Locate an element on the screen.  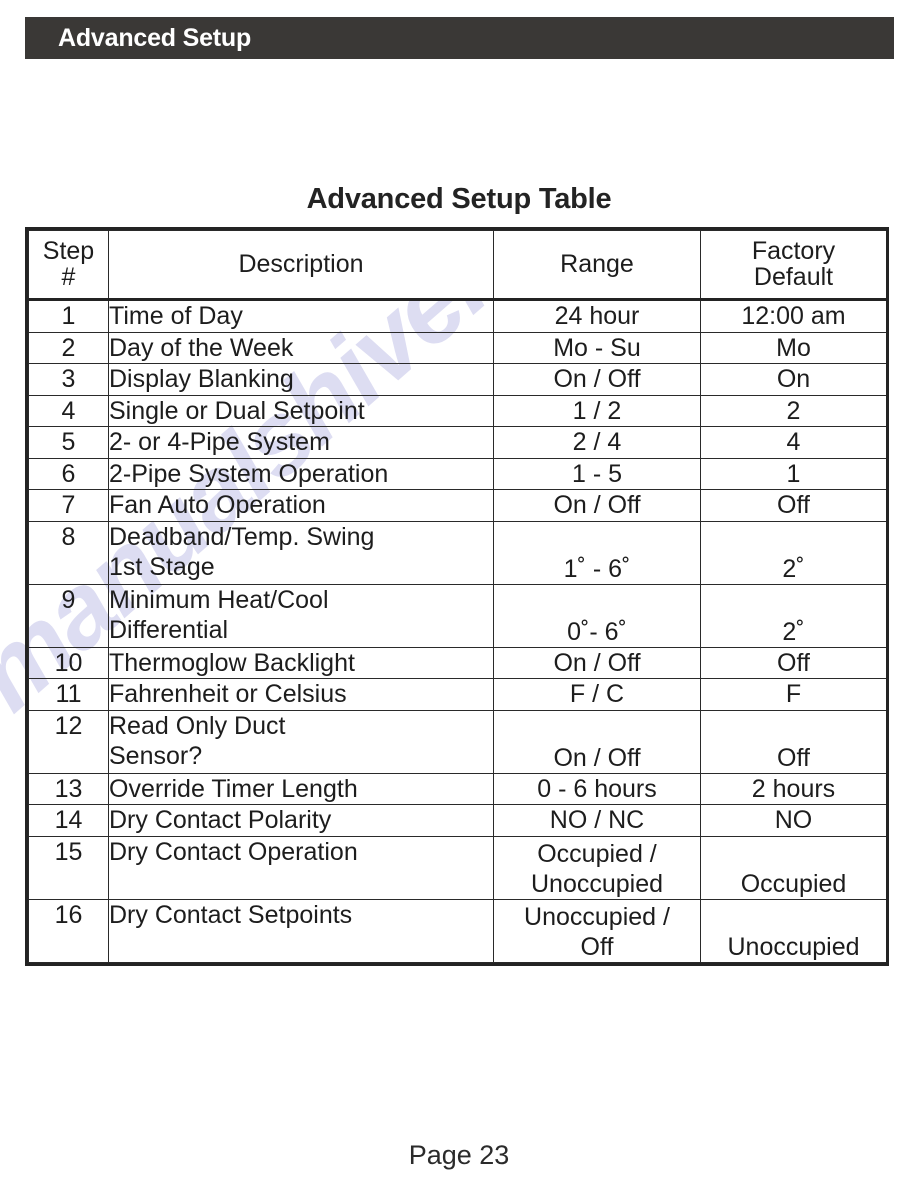
cell-factory-default: 12:00 am is located at coordinates (793, 316).